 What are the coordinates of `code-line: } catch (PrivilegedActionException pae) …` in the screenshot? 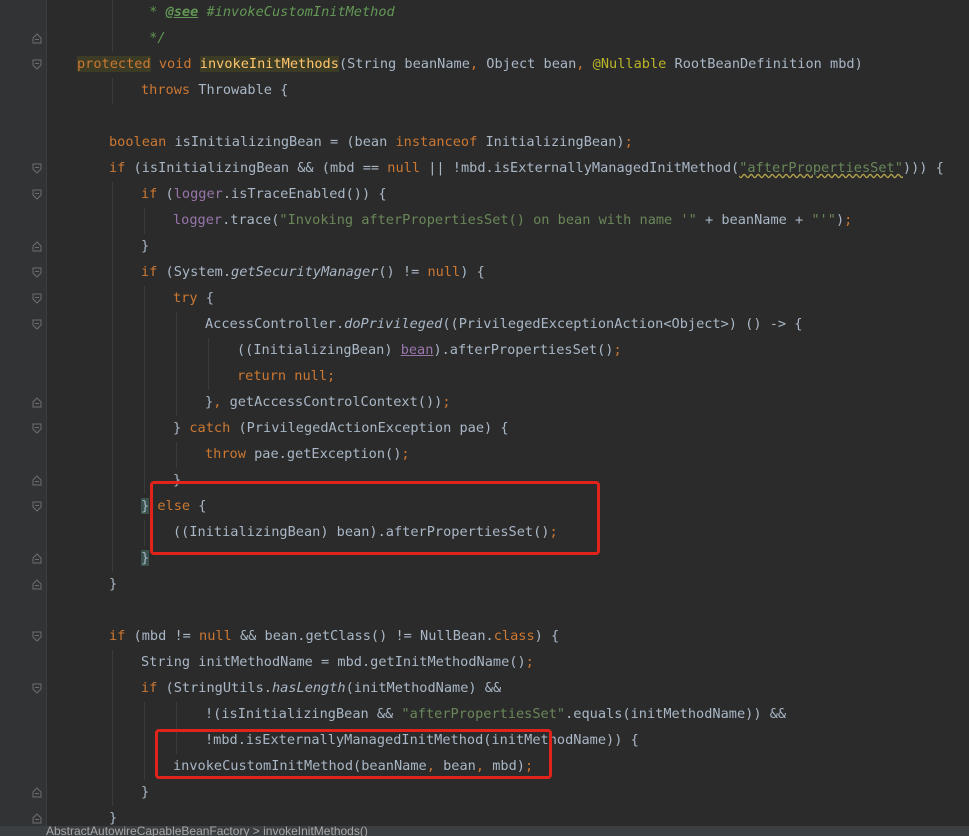 It's located at (484, 429).